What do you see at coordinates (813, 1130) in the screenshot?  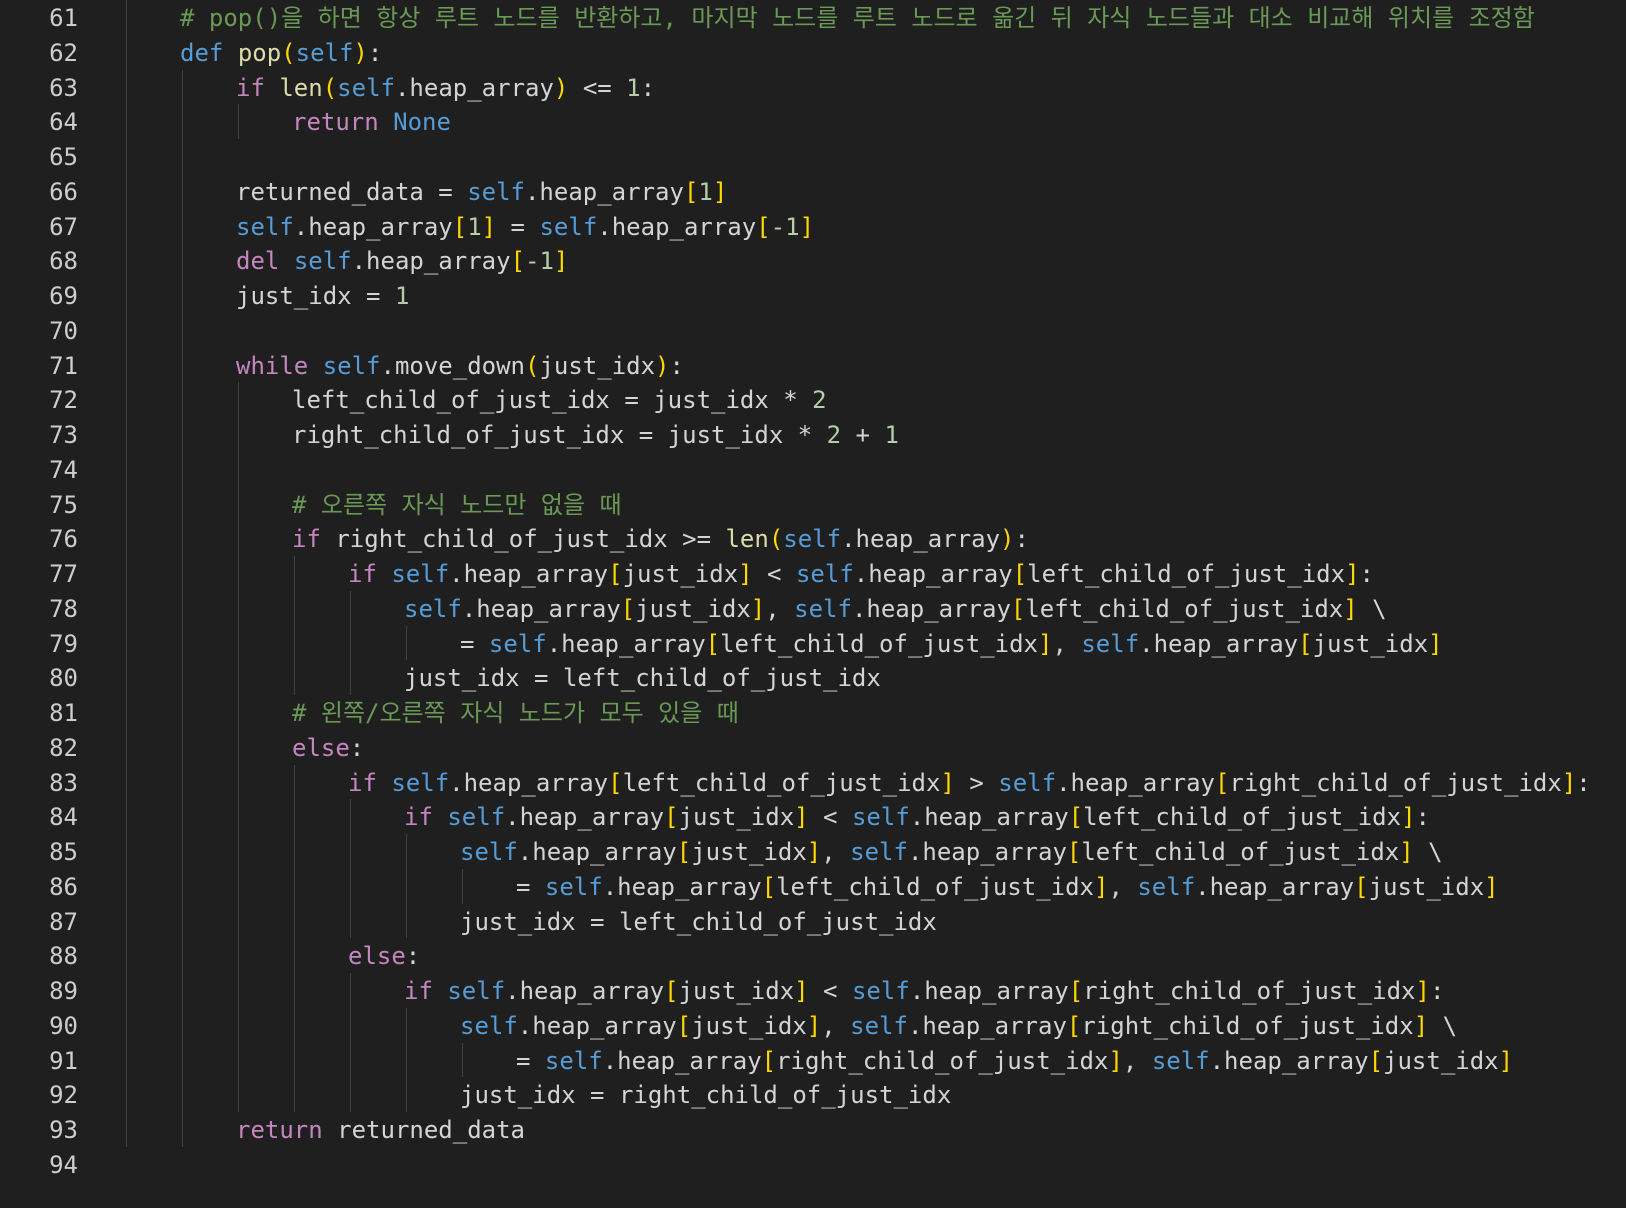 I see `code-line: 93 return returned_data` at bounding box center [813, 1130].